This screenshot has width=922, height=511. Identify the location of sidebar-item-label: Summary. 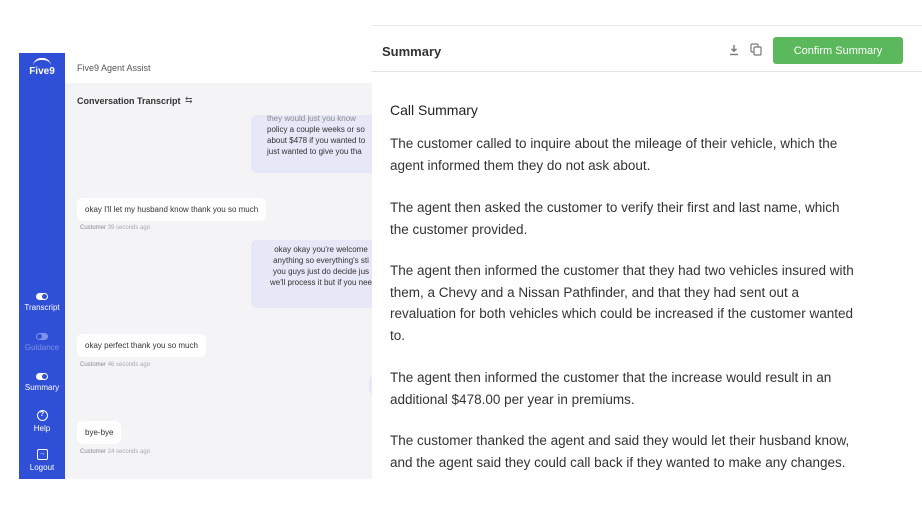
(42, 387).